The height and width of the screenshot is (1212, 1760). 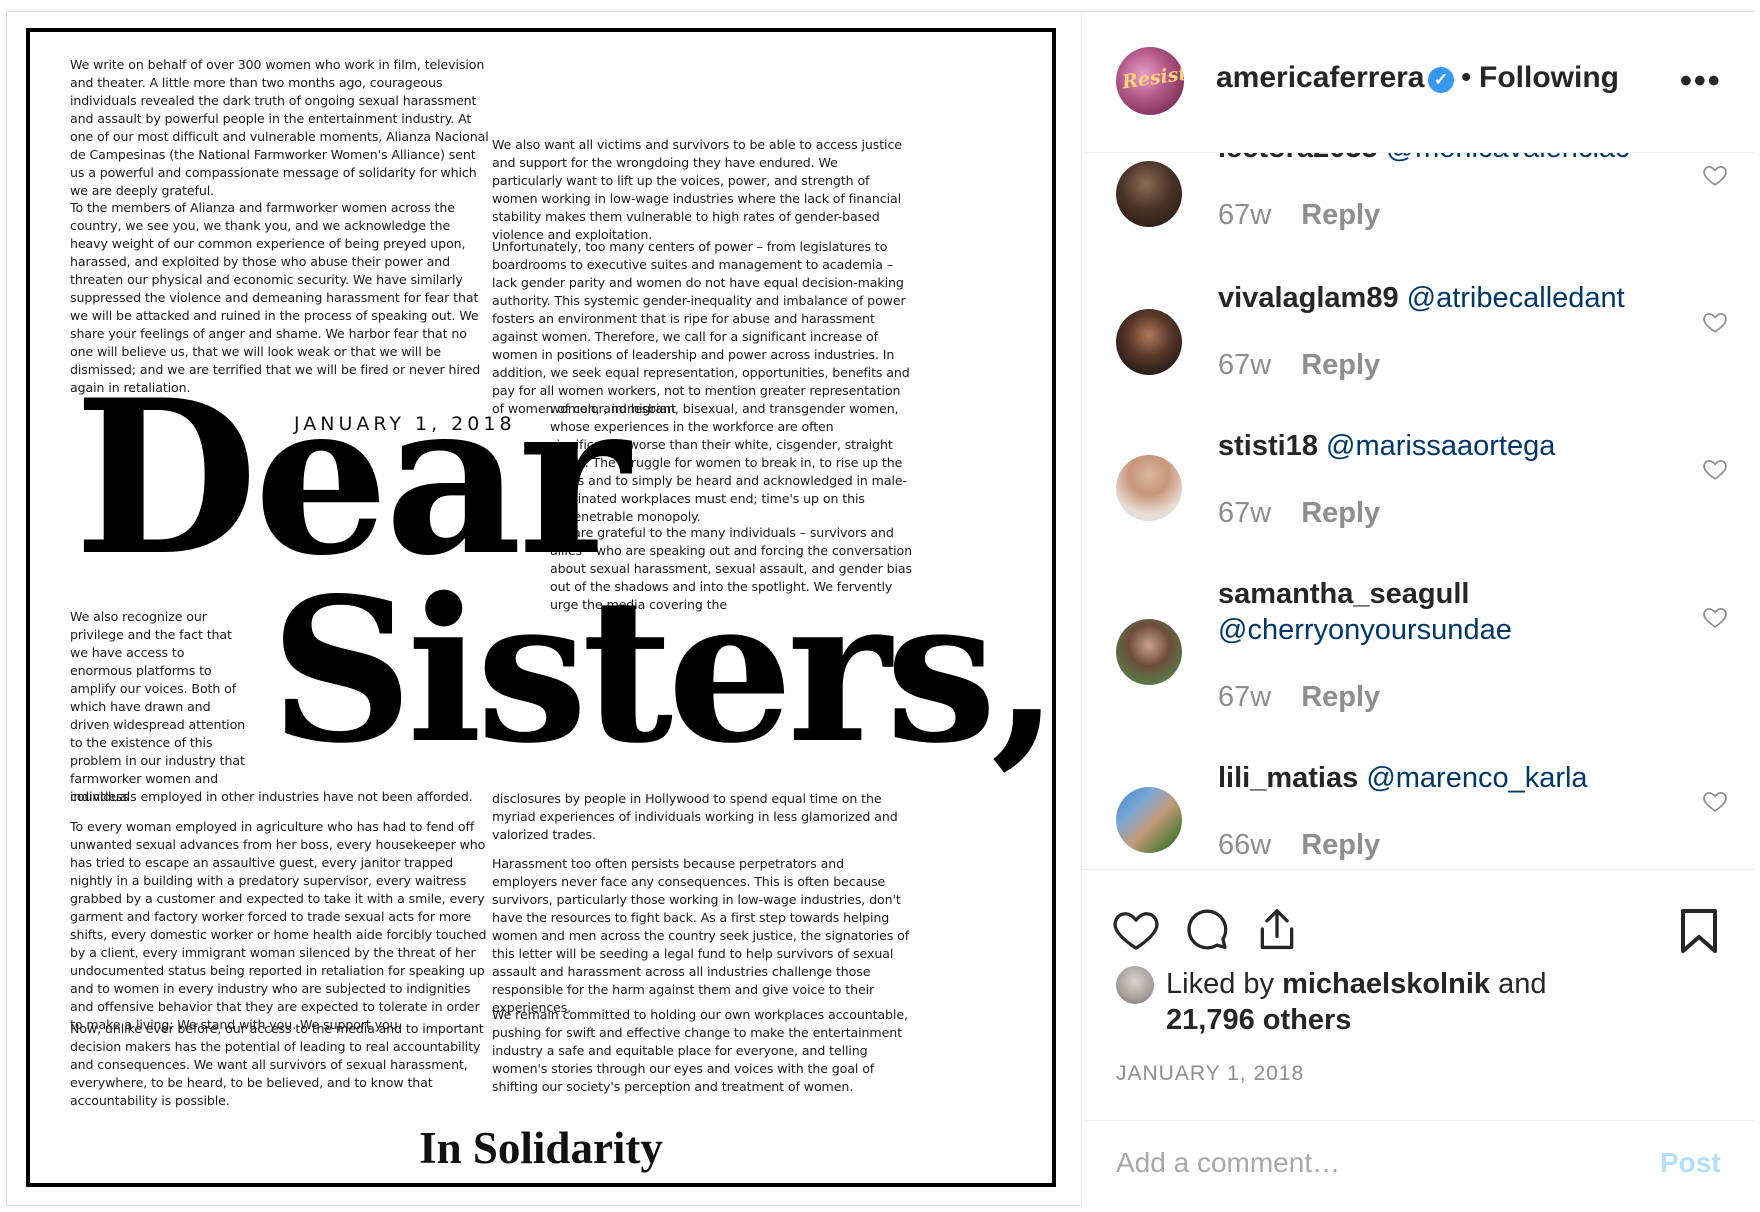 I want to click on letter-headline-sisters: Sisters,, so click(x=662, y=670).